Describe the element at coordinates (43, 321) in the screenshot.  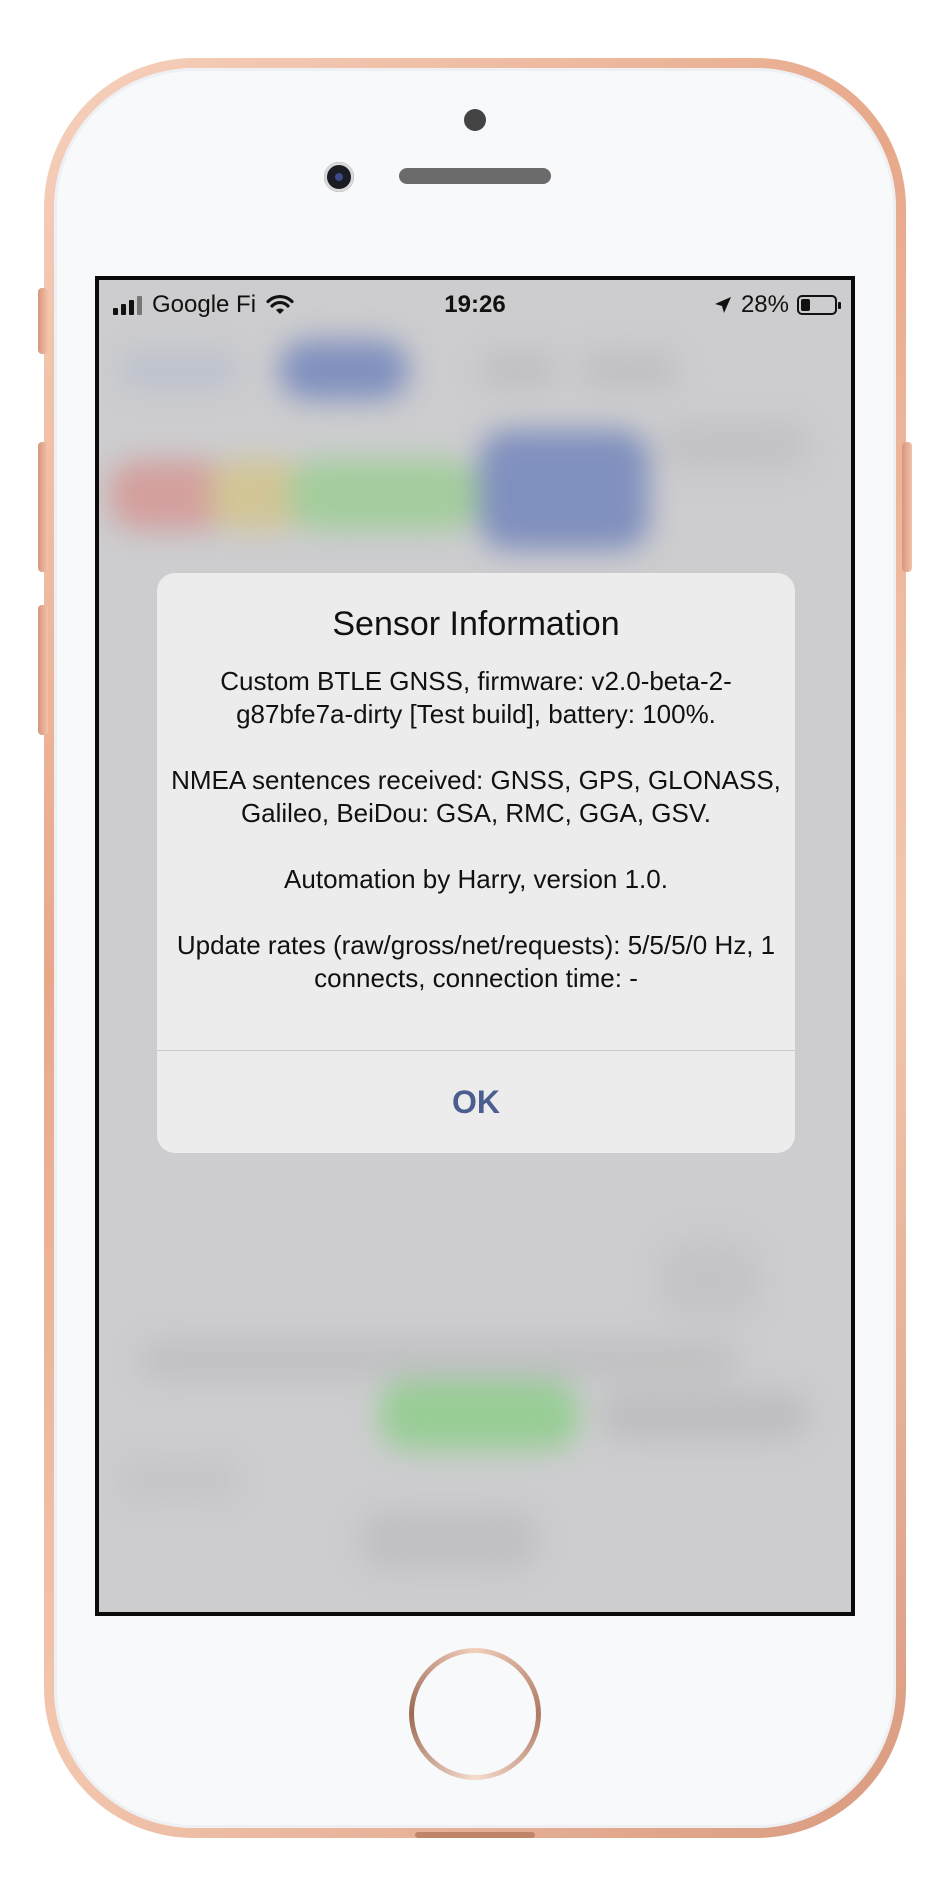
I see `mute-switch` at that location.